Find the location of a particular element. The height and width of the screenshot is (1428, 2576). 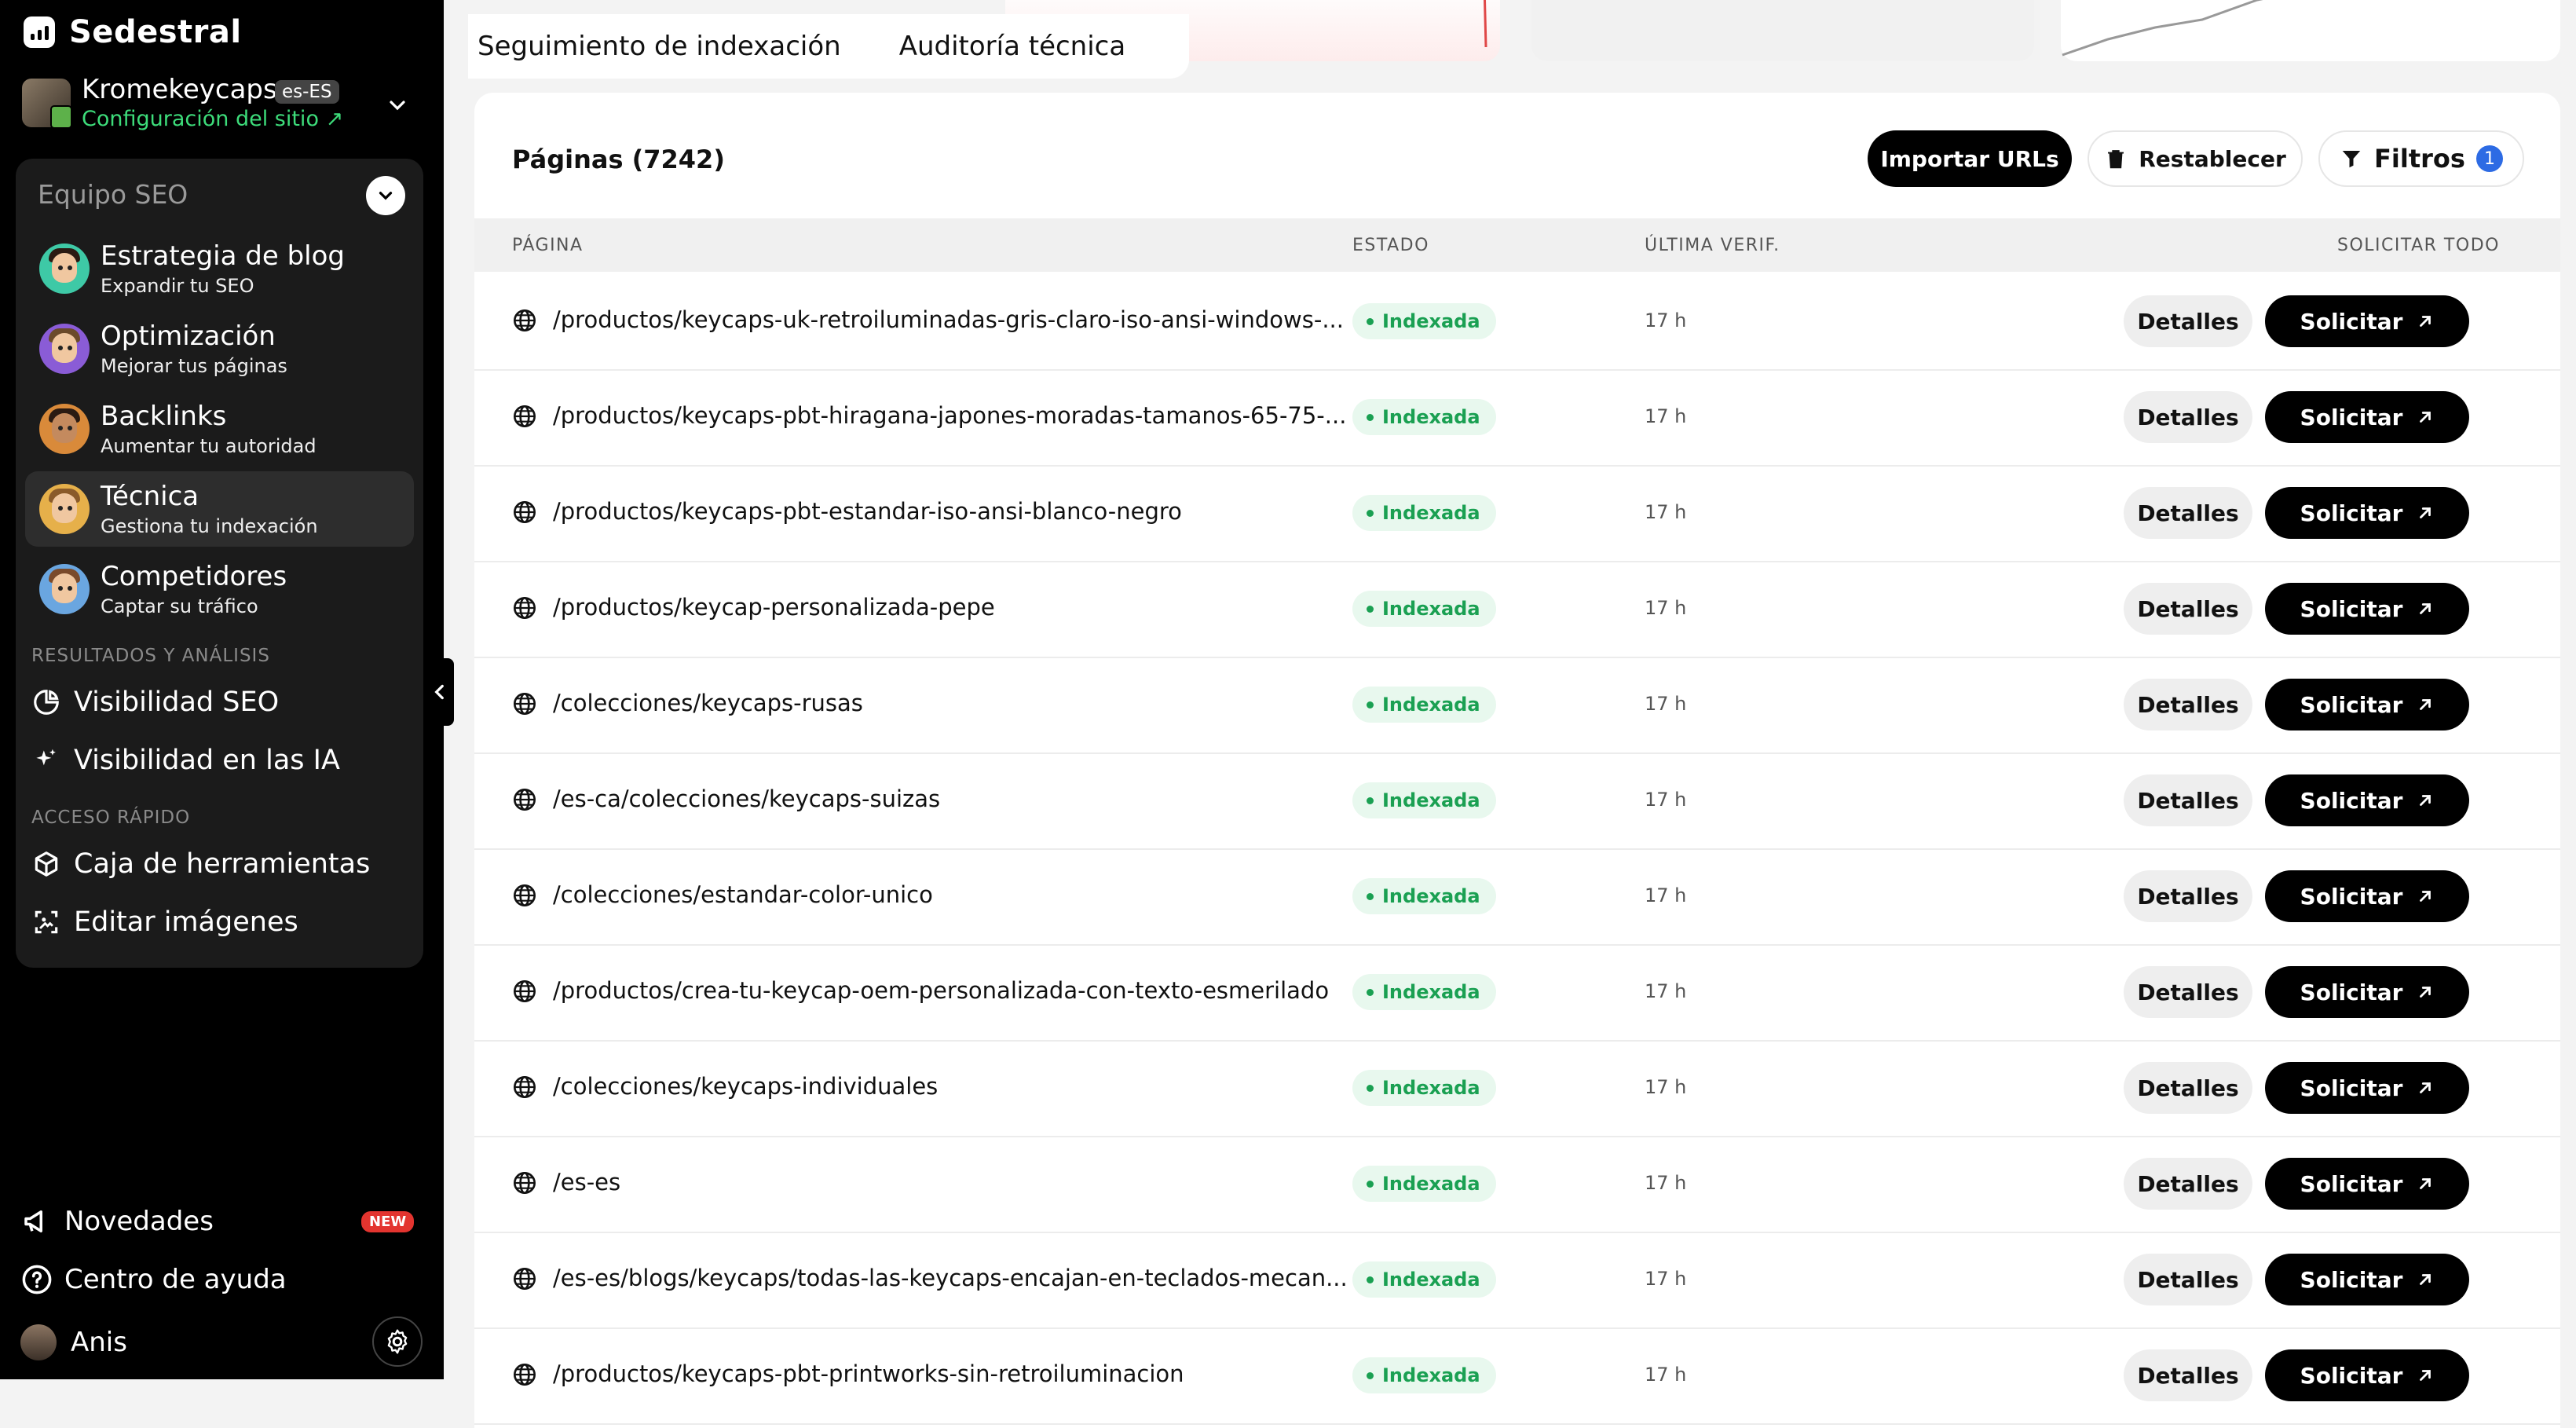

reset-button: Restablecer is located at coordinates (2196, 158).